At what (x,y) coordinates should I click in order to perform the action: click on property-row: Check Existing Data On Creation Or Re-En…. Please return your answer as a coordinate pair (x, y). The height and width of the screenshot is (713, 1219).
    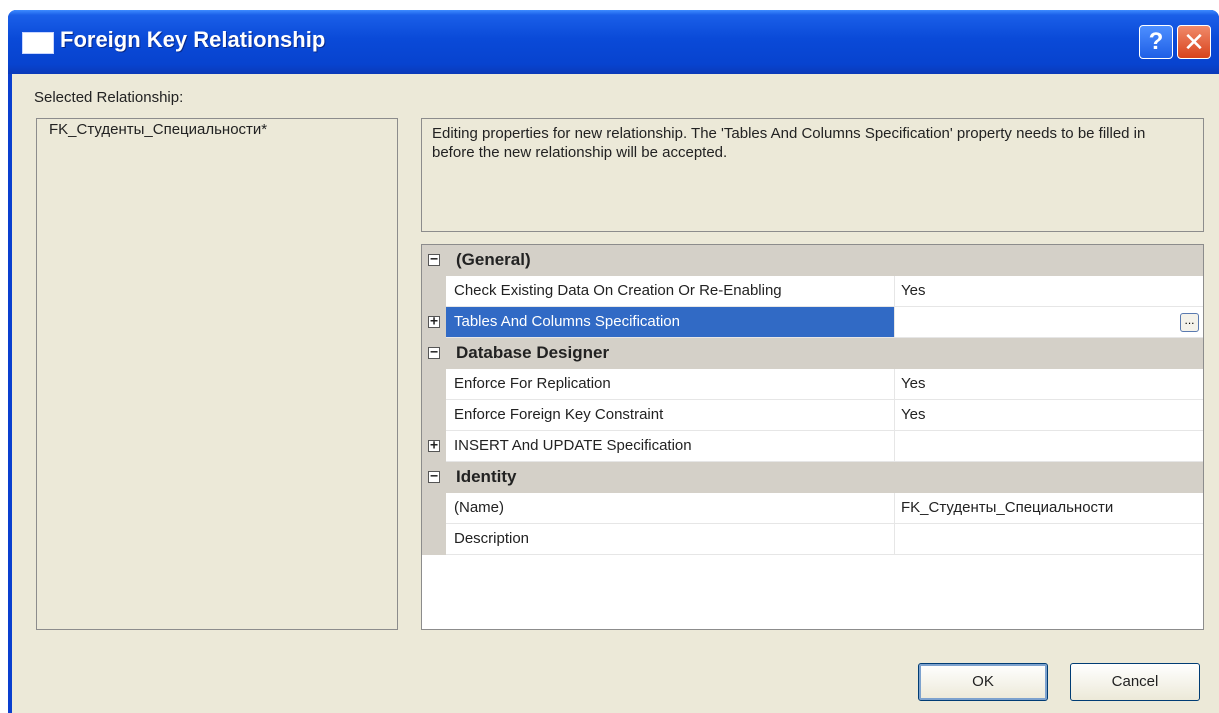
    Looking at the image, I should click on (812, 291).